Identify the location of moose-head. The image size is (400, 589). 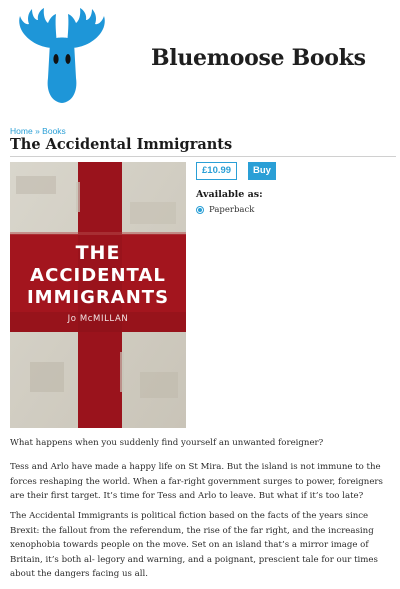
(62, 70).